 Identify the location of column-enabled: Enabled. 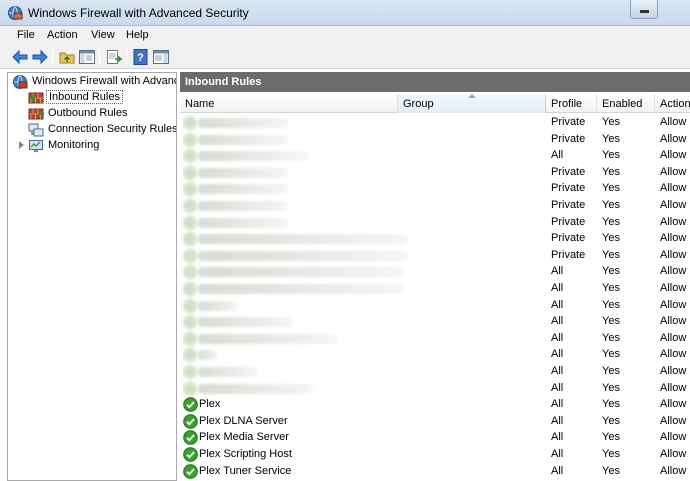
(626, 103).